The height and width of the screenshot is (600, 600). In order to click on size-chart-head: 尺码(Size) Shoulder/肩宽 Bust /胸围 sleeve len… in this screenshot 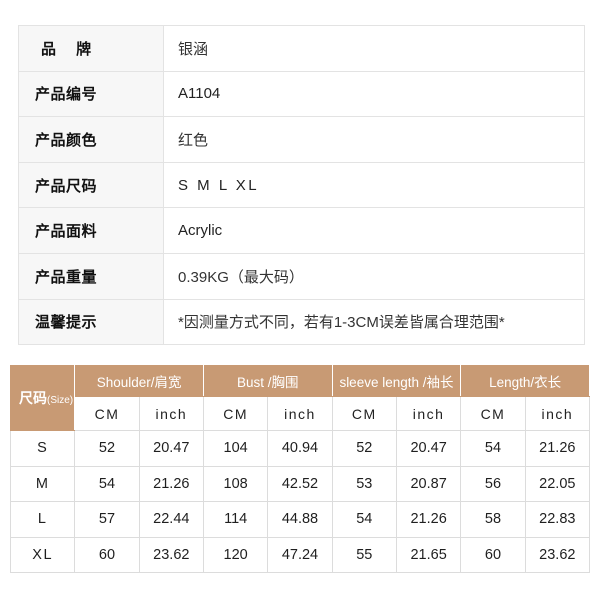, I will do `click(300, 398)`.